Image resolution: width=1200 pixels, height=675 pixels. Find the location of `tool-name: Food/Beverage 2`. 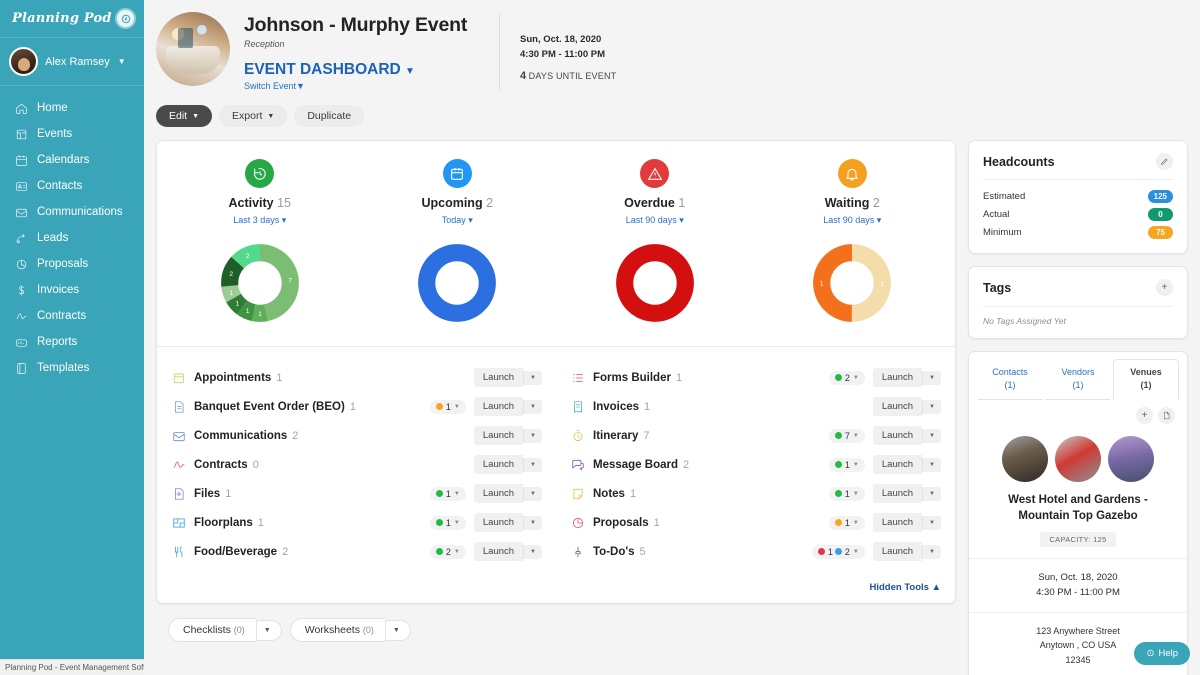

tool-name: Food/Beverage 2 is located at coordinates (241, 552).